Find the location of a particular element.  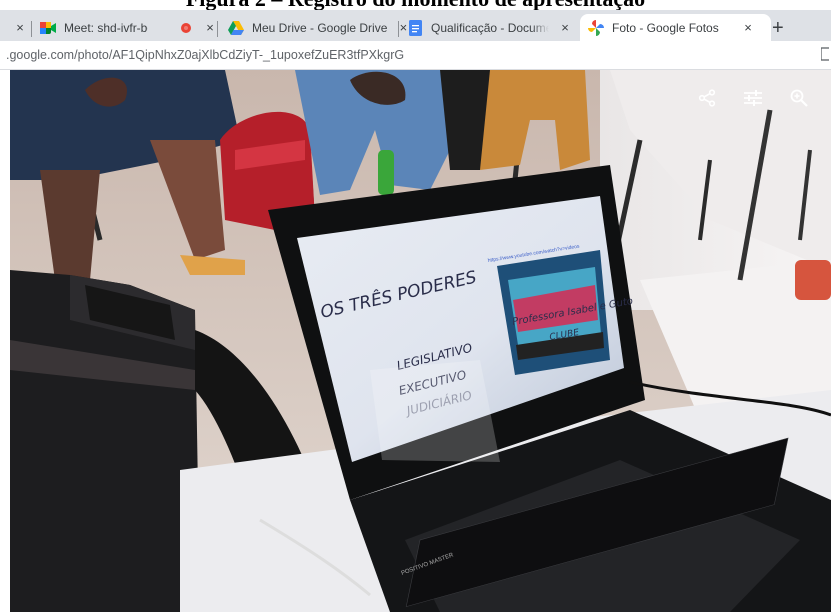

tab-photos: Foto - Google Fotos × is located at coordinates (675, 27).